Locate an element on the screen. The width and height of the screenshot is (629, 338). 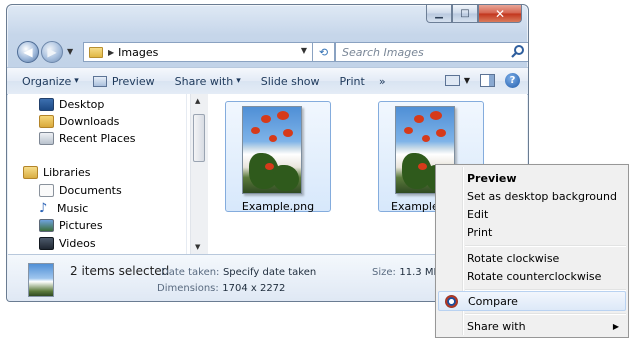
menu-item-compare: Compare is located at coordinates (532, 301).